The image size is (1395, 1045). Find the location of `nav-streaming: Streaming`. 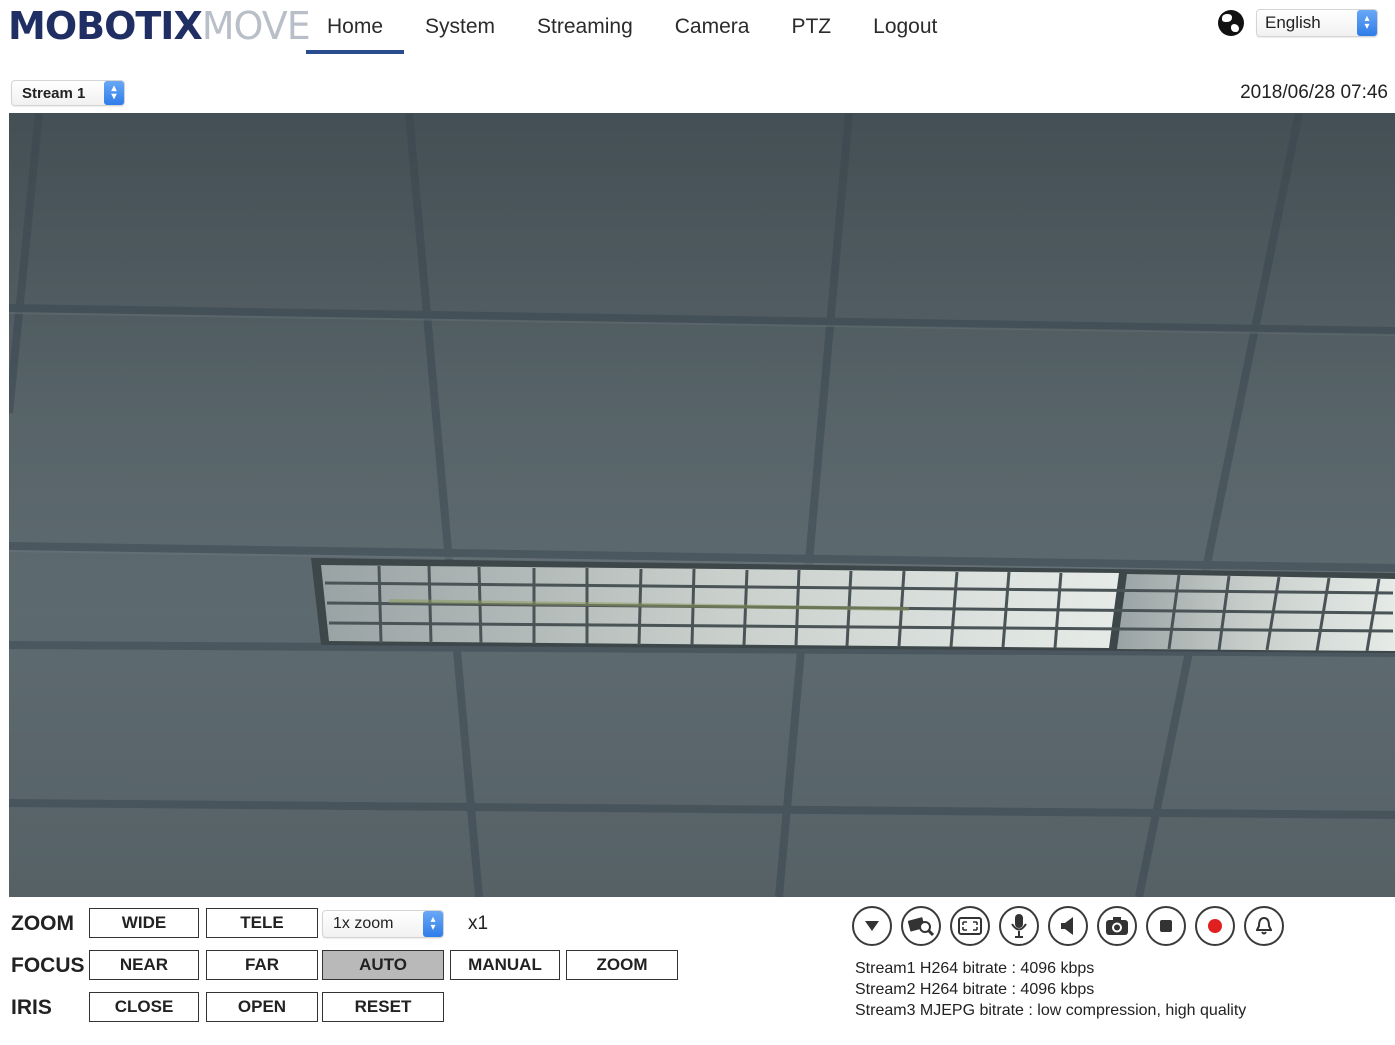

nav-streaming: Streaming is located at coordinates (585, 28).